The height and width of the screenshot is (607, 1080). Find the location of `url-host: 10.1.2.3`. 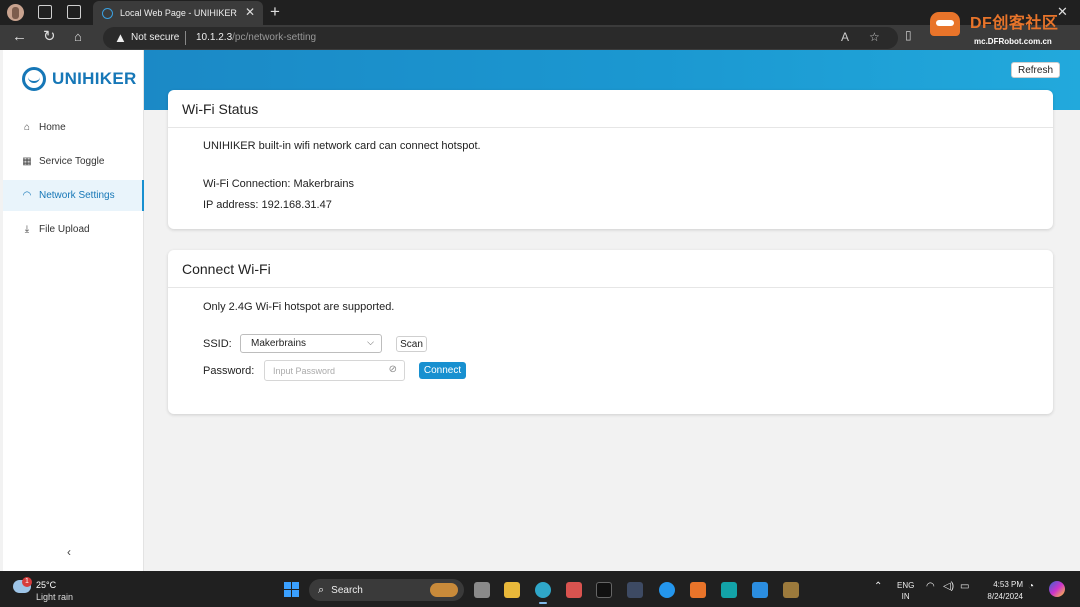

url-host: 10.1.2.3 is located at coordinates (214, 37).